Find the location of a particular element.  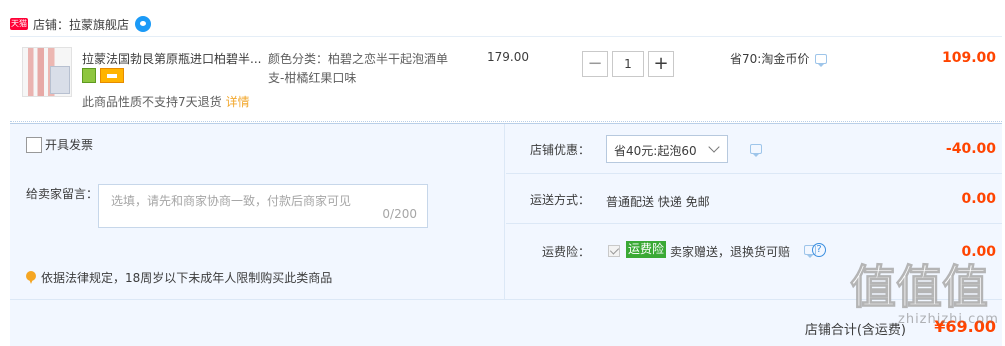

freight-insurance-checkbox is located at coordinates (614, 251).